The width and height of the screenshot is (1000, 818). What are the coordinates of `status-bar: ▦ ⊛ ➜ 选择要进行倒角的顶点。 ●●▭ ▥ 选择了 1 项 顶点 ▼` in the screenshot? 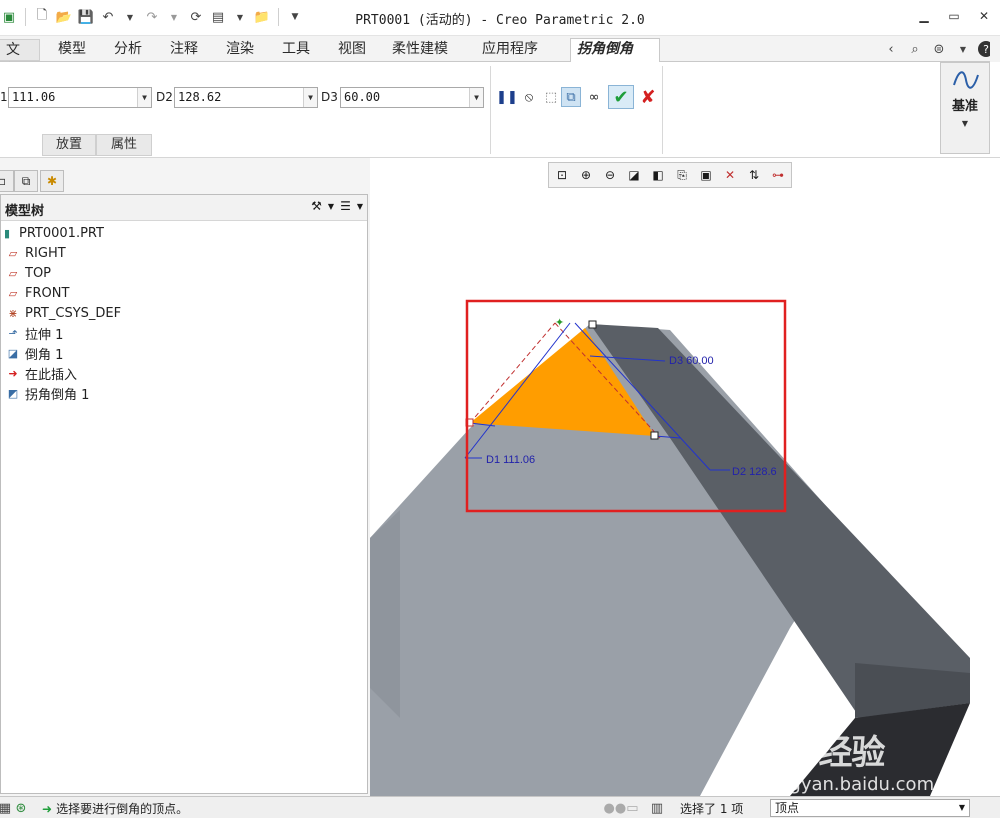 It's located at (500, 807).